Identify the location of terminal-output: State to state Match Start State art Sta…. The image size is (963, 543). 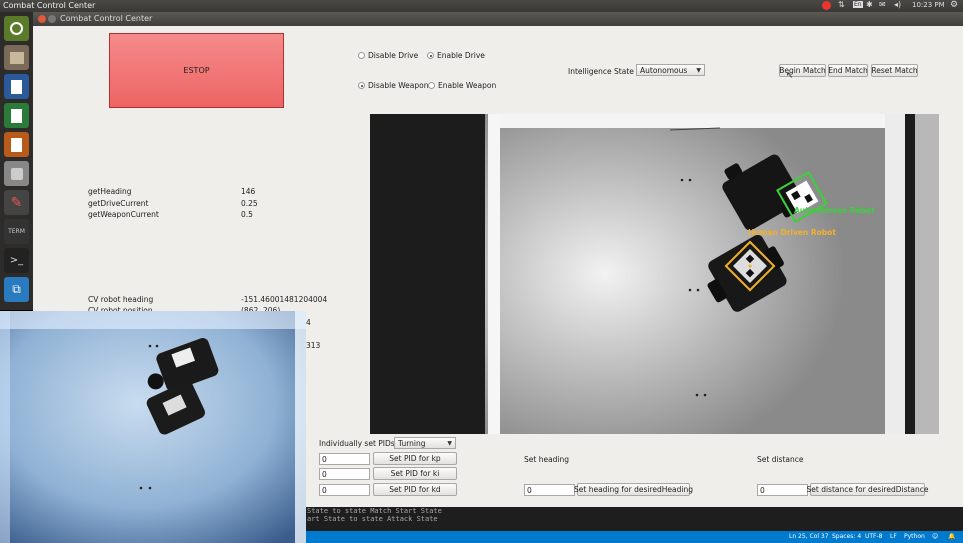
(634, 519).